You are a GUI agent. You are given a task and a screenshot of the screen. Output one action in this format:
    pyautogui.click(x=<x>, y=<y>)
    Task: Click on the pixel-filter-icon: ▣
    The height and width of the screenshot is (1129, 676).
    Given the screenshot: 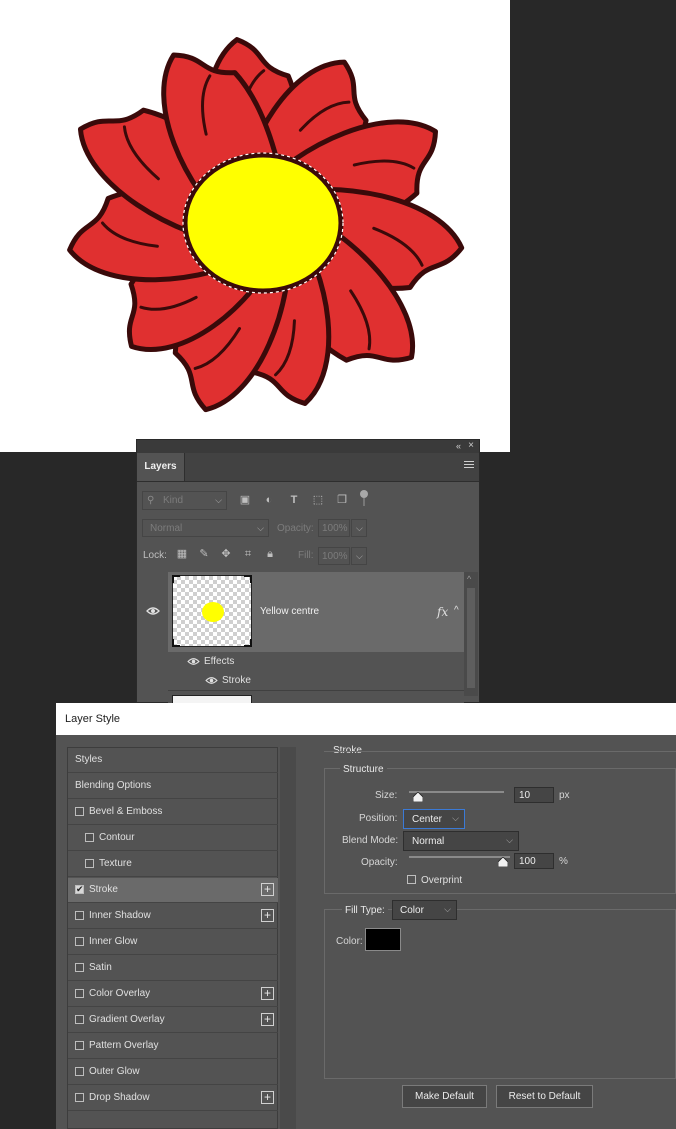 What is the action you would take?
    pyautogui.click(x=245, y=500)
    